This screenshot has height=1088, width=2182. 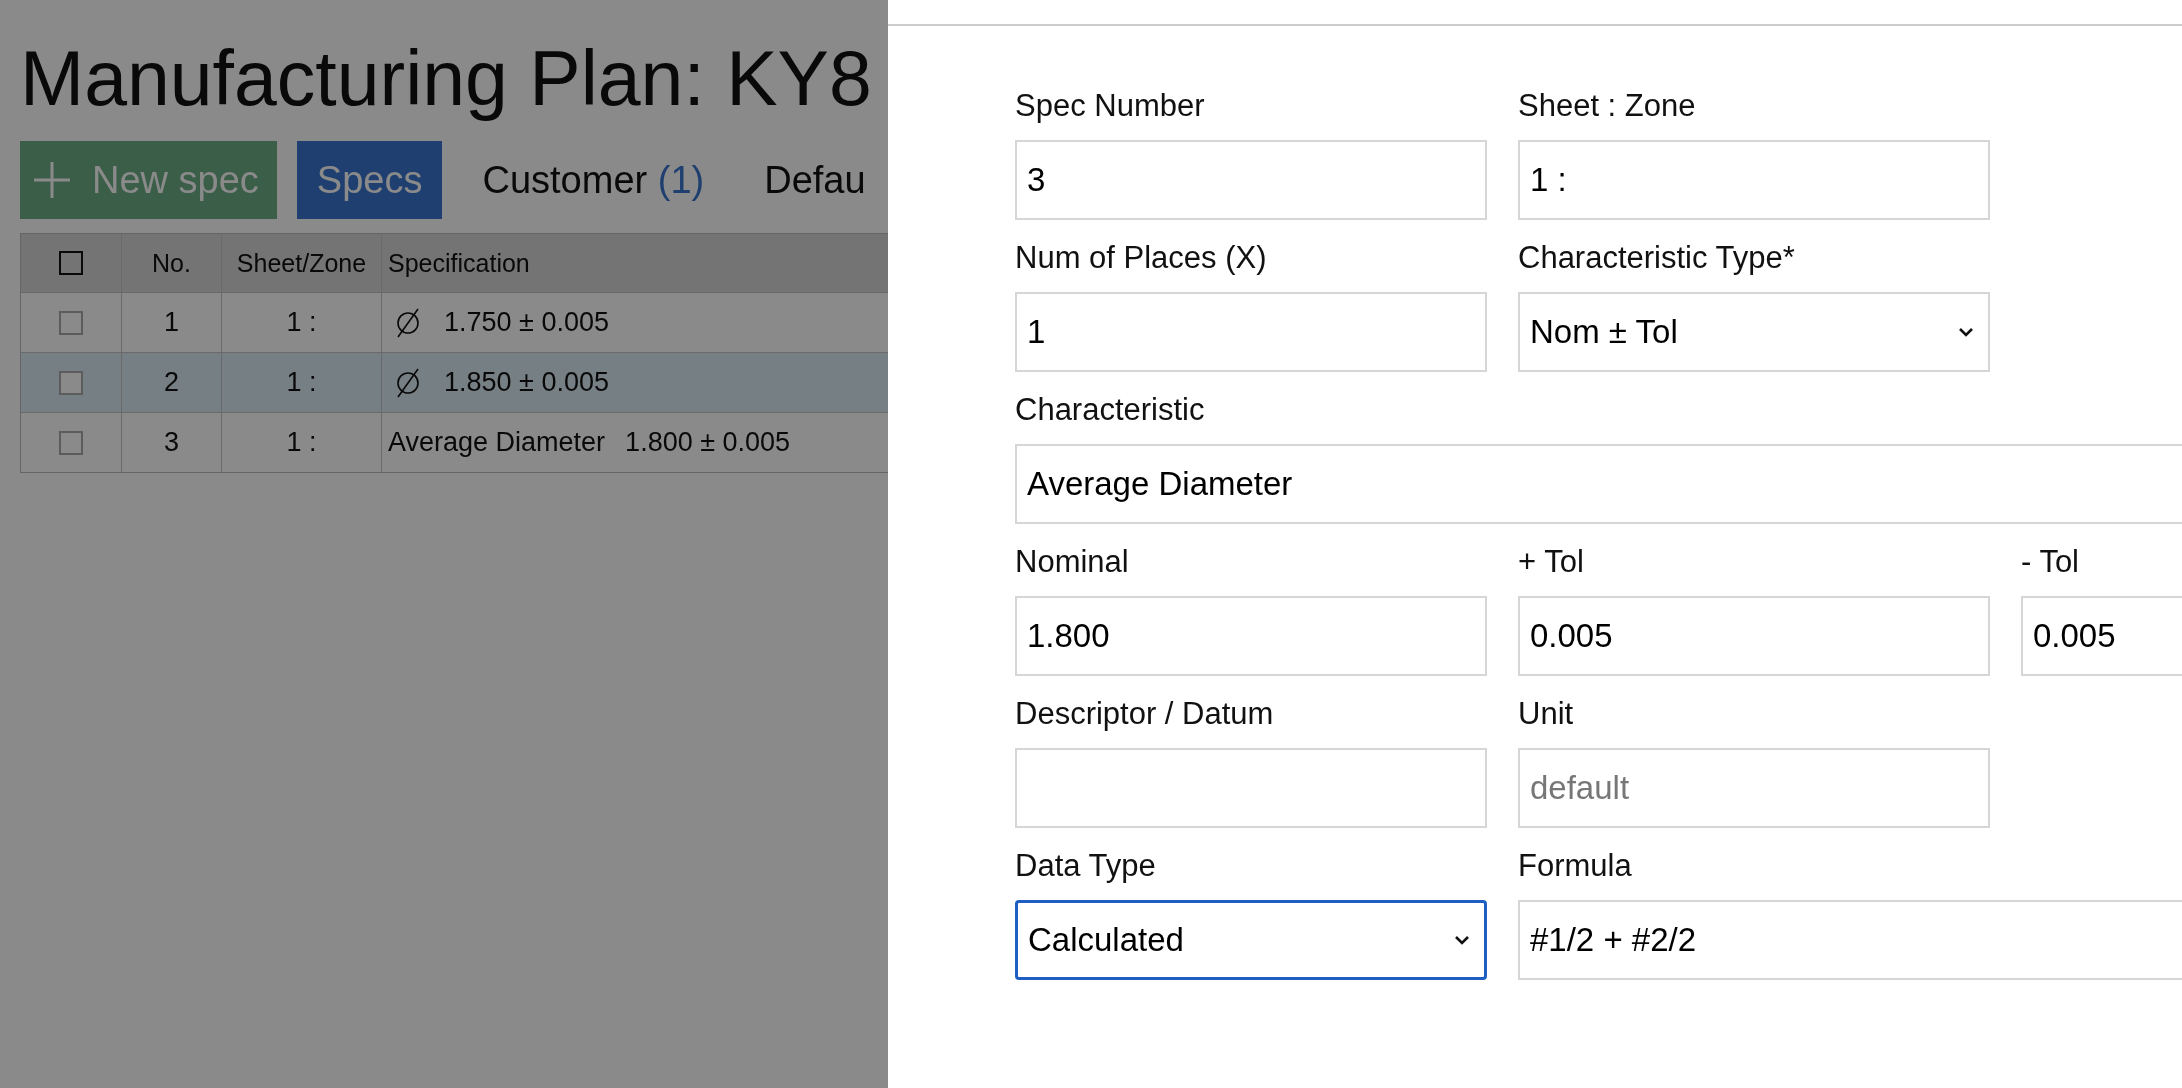 I want to click on table-row: 2 1 : 1.850 ± 0.005, so click(x=454, y=382).